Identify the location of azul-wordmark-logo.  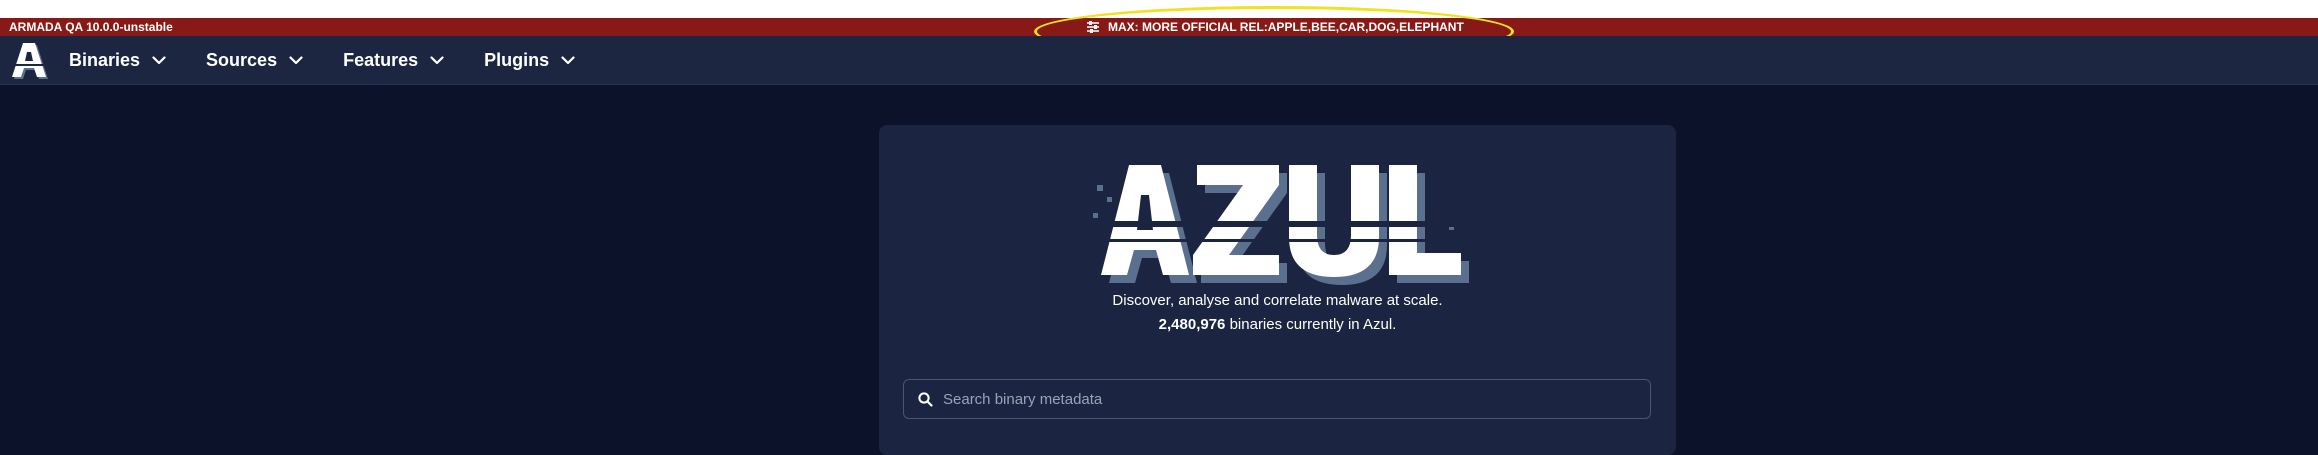
(1279, 225).